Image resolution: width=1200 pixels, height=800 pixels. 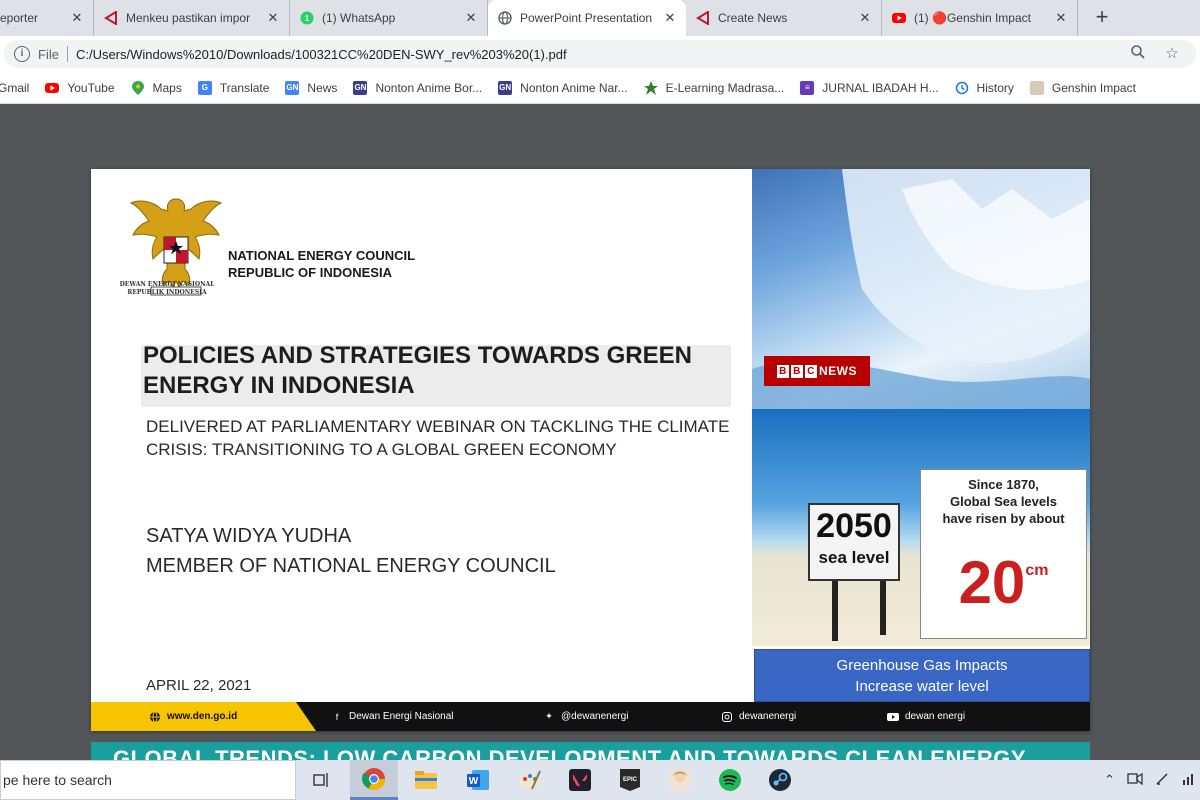 I want to click on tab-powerpoint-presentation: PowerPoint Presentation ✕, so click(x=587, y=18).